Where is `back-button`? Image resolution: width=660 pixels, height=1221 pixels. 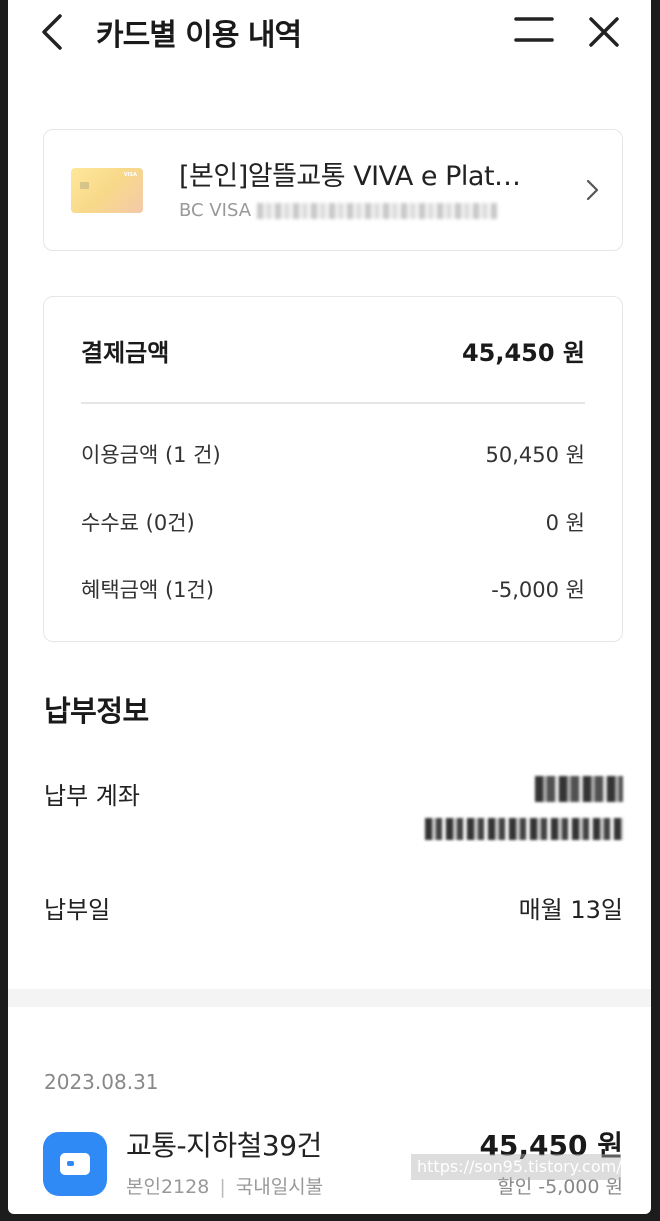
back-button is located at coordinates (54, 32).